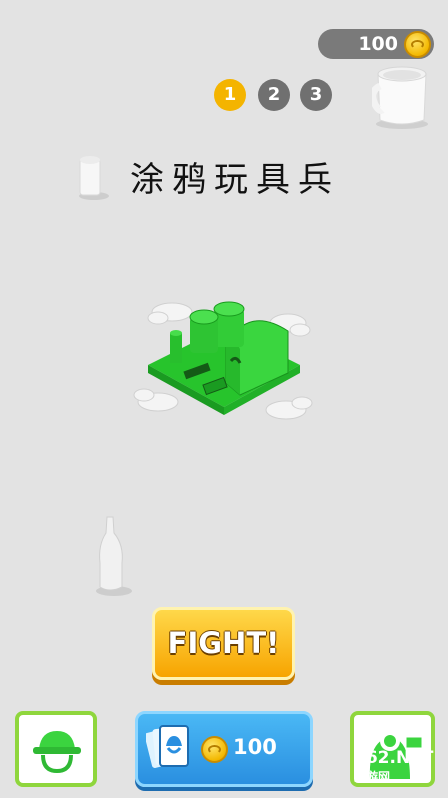 Image resolution: width=448 pixels, height=798 pixels. I want to click on bottle-prop, so click(114, 556).